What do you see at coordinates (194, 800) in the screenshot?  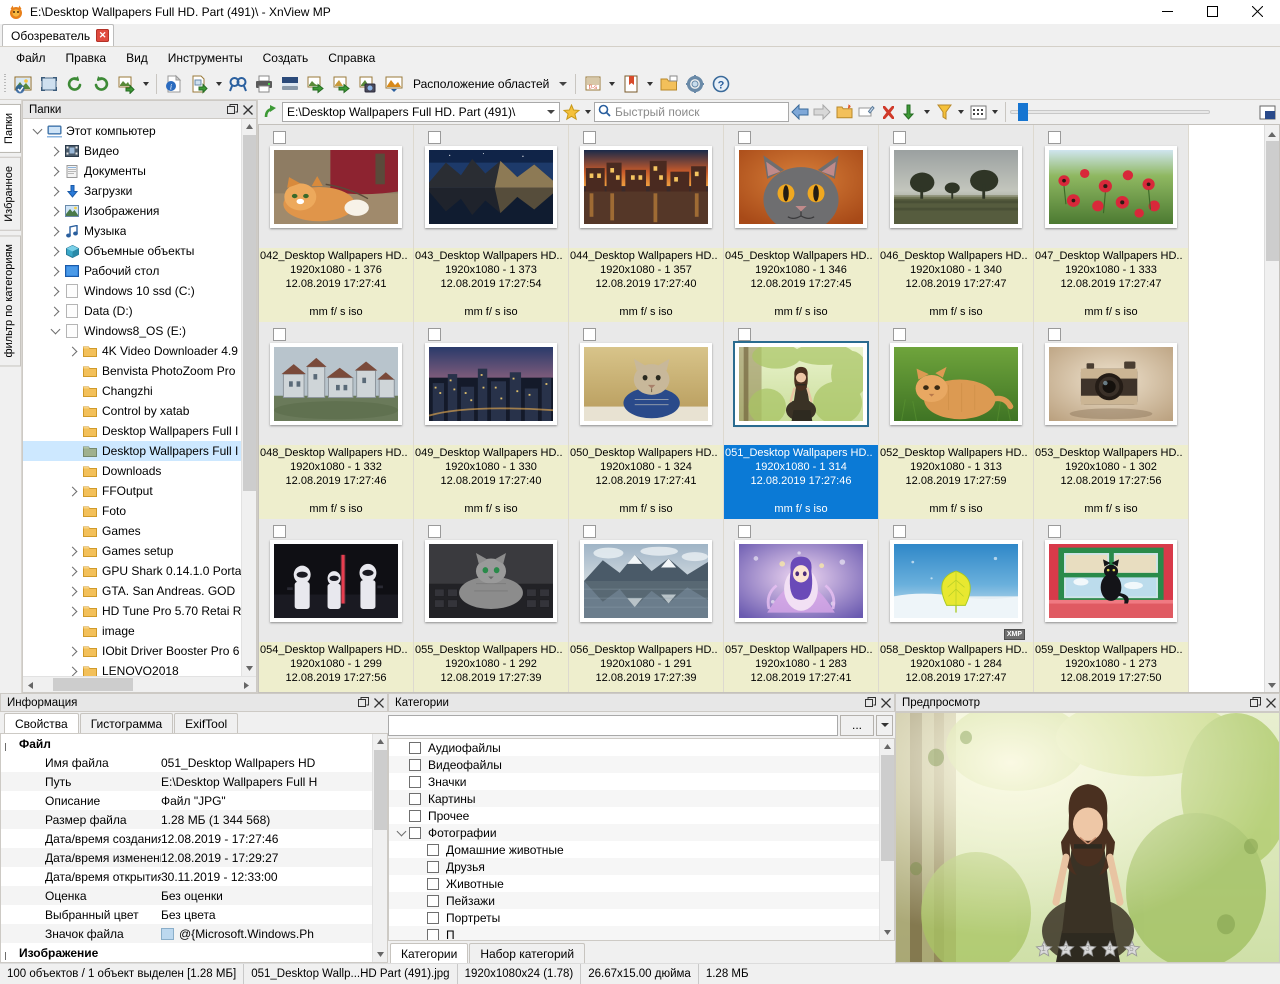 I see `property-row: Описание Файл "JPG"` at bounding box center [194, 800].